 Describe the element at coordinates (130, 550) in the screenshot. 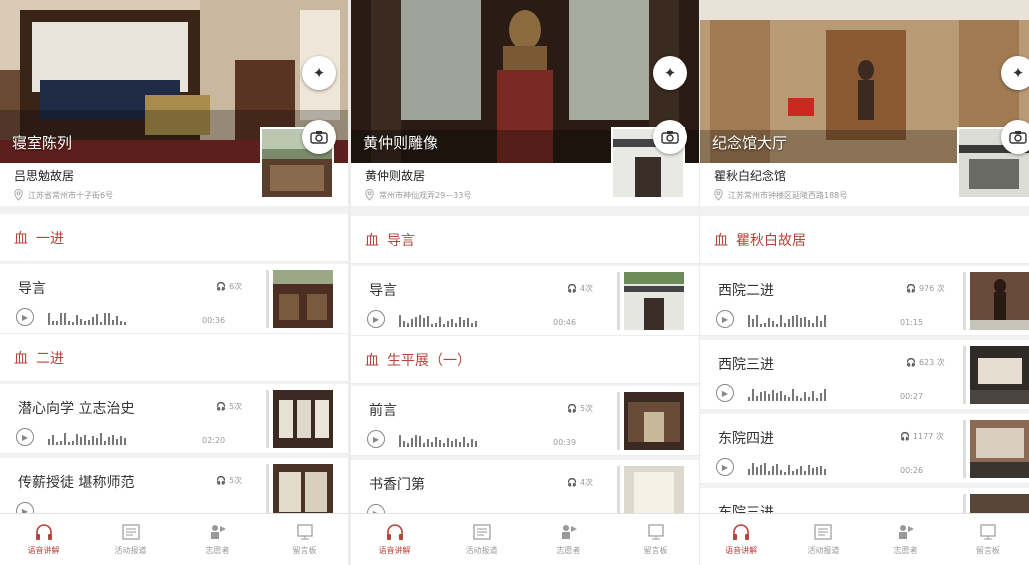

I see `tab-label: 活动报道` at that location.